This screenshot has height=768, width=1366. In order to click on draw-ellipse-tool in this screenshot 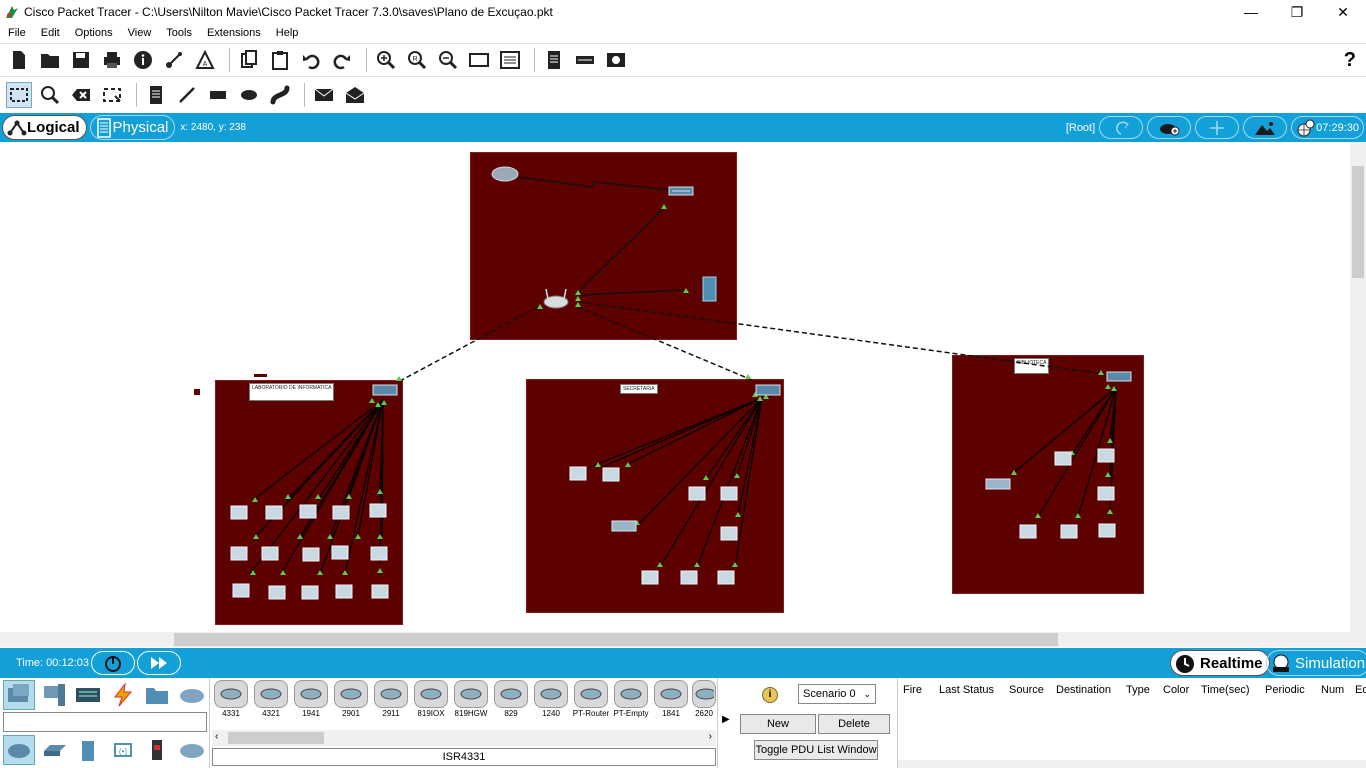, I will do `click(249, 95)`.